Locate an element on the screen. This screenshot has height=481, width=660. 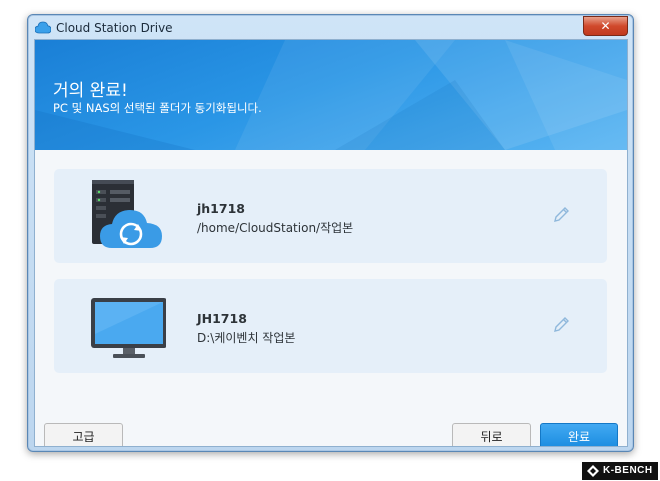
title-bar: Cloud Station Drive ✕ is located at coordinates (330, 28).